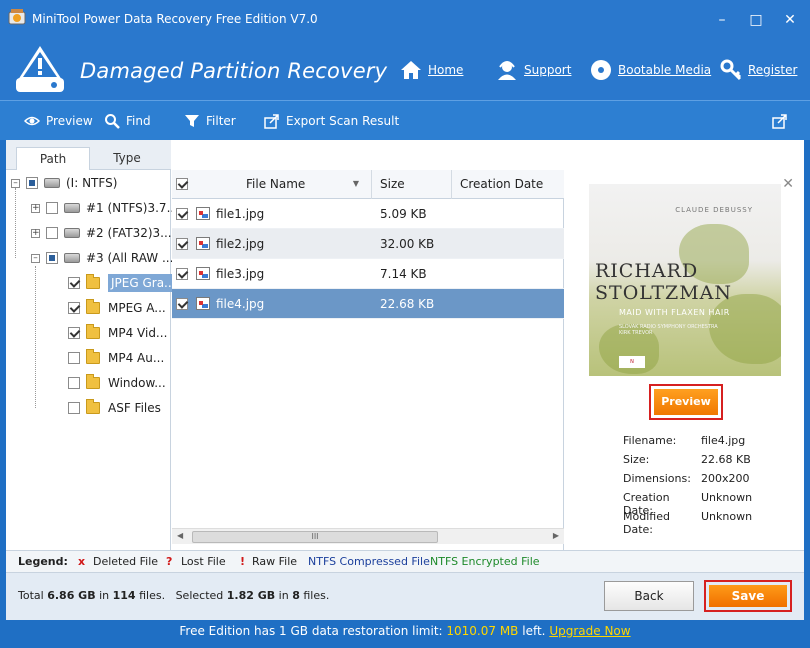 The image size is (810, 648). What do you see at coordinates (407, 304) in the screenshot?
I see `file-size: 22.68 KB` at bounding box center [407, 304].